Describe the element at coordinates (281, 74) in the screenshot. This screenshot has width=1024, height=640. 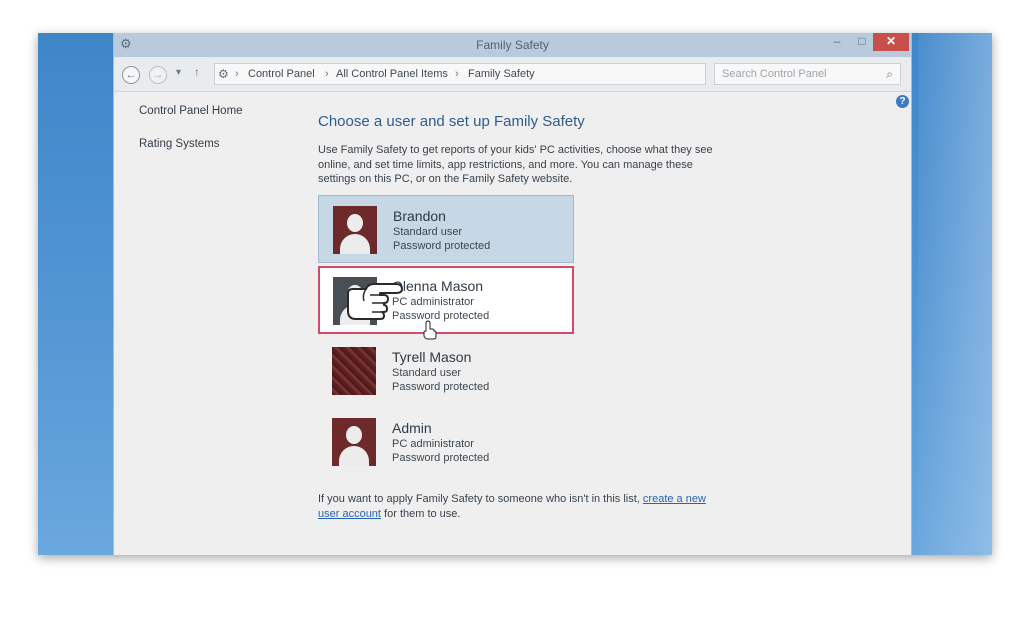
I see `breadcrumb-control-panel: Control Panel` at that location.